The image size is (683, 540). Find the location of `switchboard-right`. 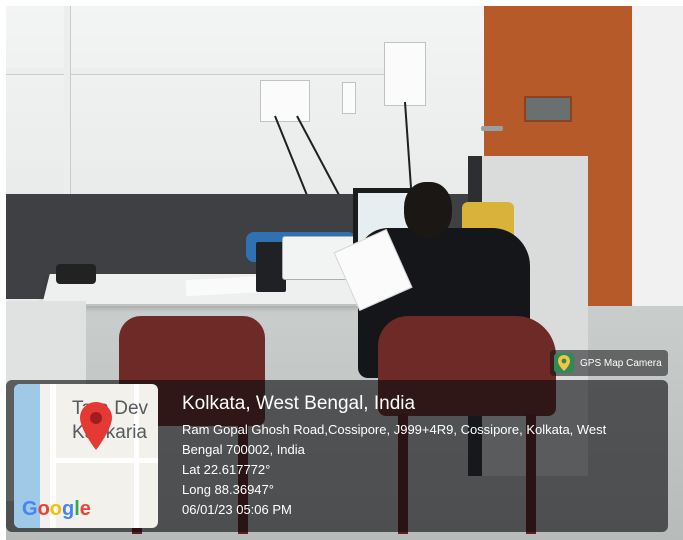

switchboard-right is located at coordinates (405, 74).